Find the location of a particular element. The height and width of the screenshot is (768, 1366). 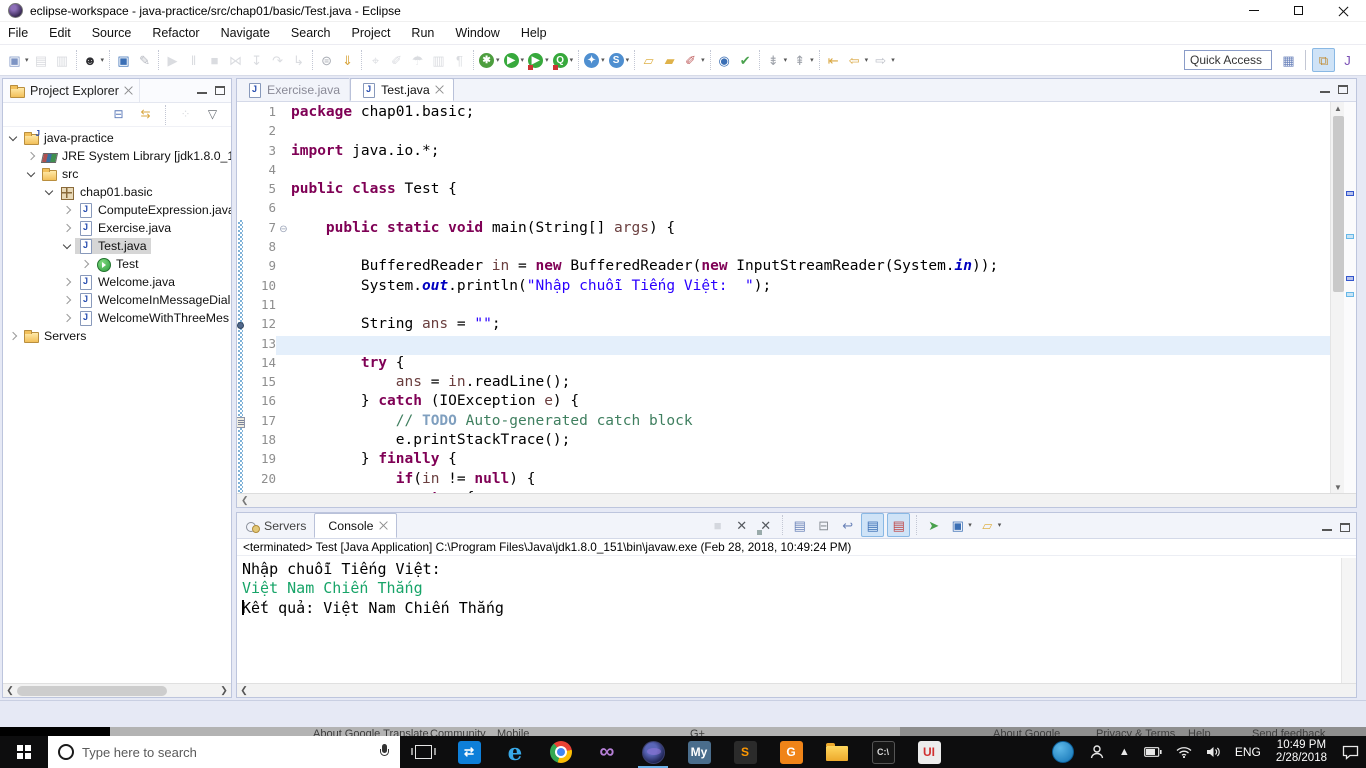

forward-history-button: ⇨ ▾ is located at coordinates (883, 60).